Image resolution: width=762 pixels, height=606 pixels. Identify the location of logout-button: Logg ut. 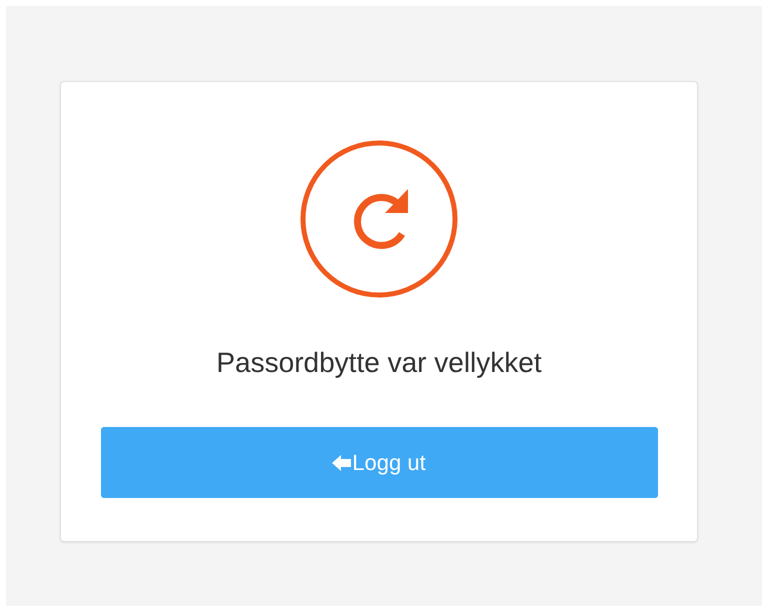
(379, 462).